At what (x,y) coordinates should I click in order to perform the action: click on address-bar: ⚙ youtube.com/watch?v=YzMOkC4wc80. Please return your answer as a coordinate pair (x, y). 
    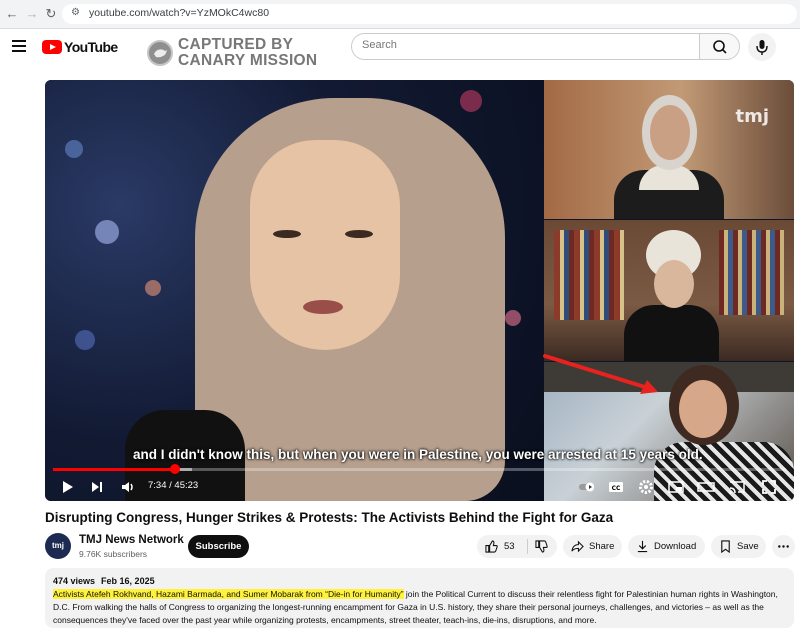
    Looking at the image, I should click on (429, 14).